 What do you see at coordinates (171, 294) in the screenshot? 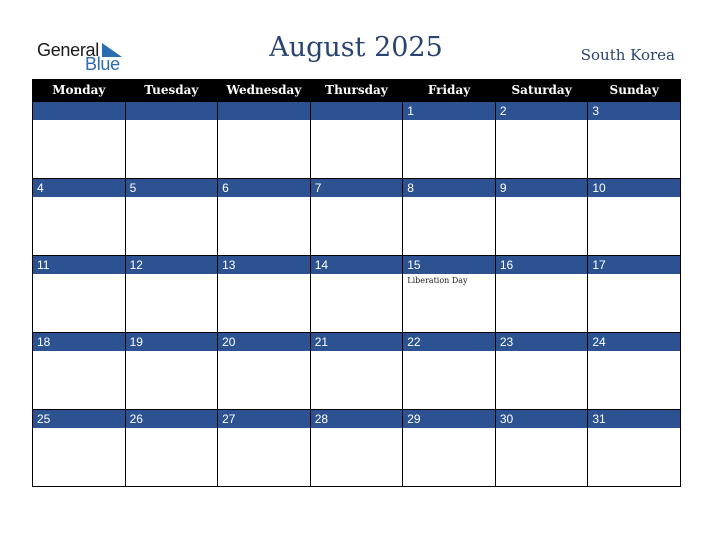
I see `day-cell: 12` at bounding box center [171, 294].